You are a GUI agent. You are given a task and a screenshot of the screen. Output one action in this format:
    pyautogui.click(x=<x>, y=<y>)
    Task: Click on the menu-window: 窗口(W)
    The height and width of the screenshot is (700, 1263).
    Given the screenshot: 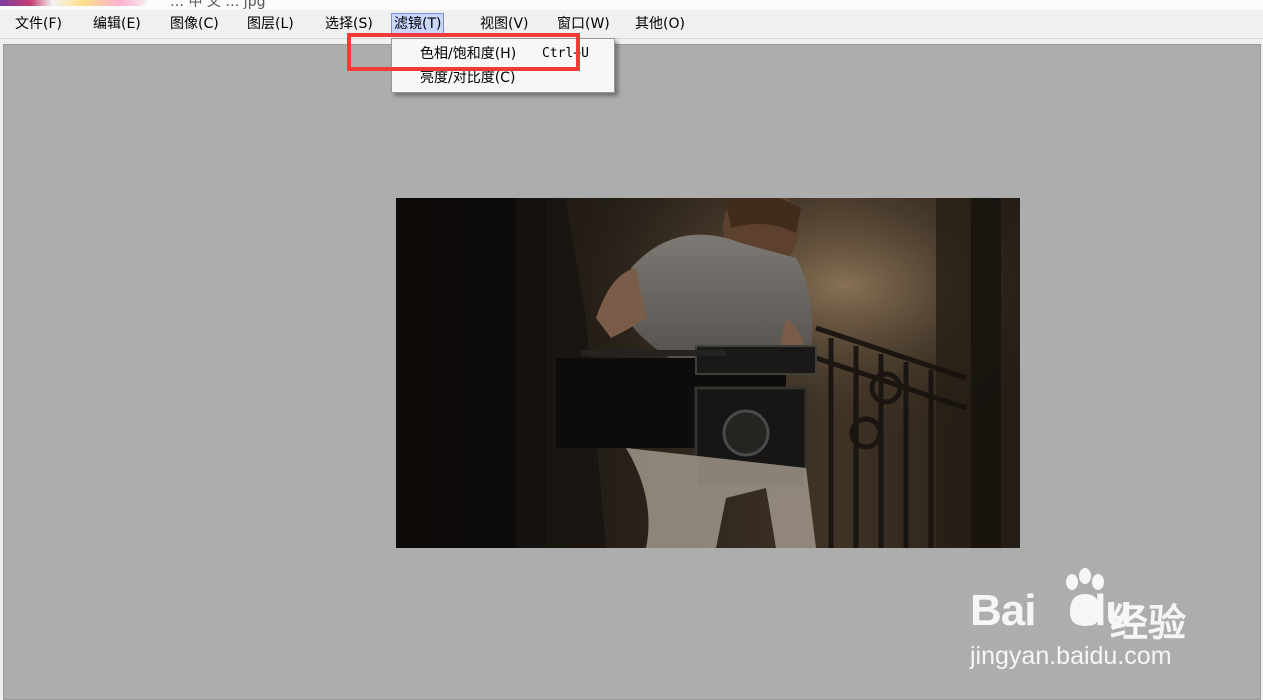 What is the action you would take?
    pyautogui.click(x=583, y=24)
    